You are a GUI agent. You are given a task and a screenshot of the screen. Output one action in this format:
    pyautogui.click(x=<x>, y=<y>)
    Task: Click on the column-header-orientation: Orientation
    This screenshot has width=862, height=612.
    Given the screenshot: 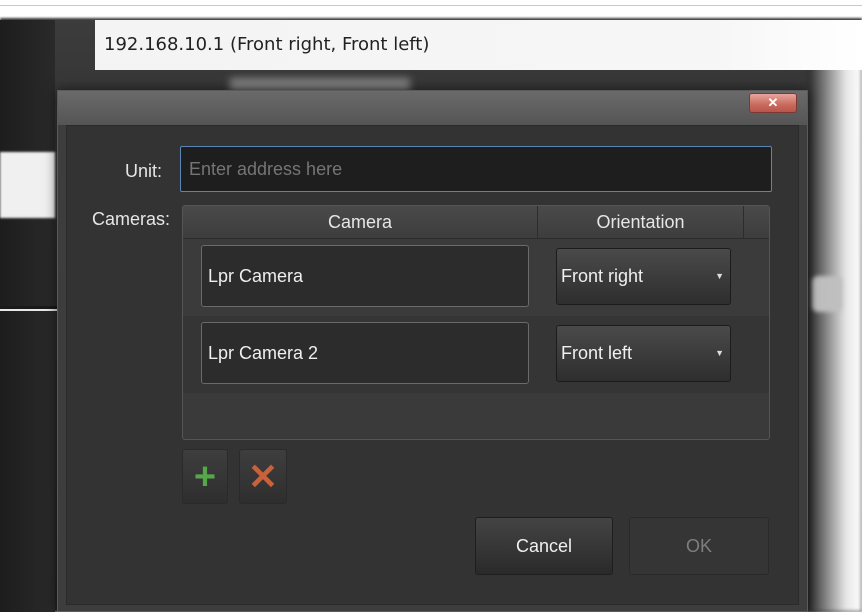 What is the action you would take?
    pyautogui.click(x=641, y=222)
    